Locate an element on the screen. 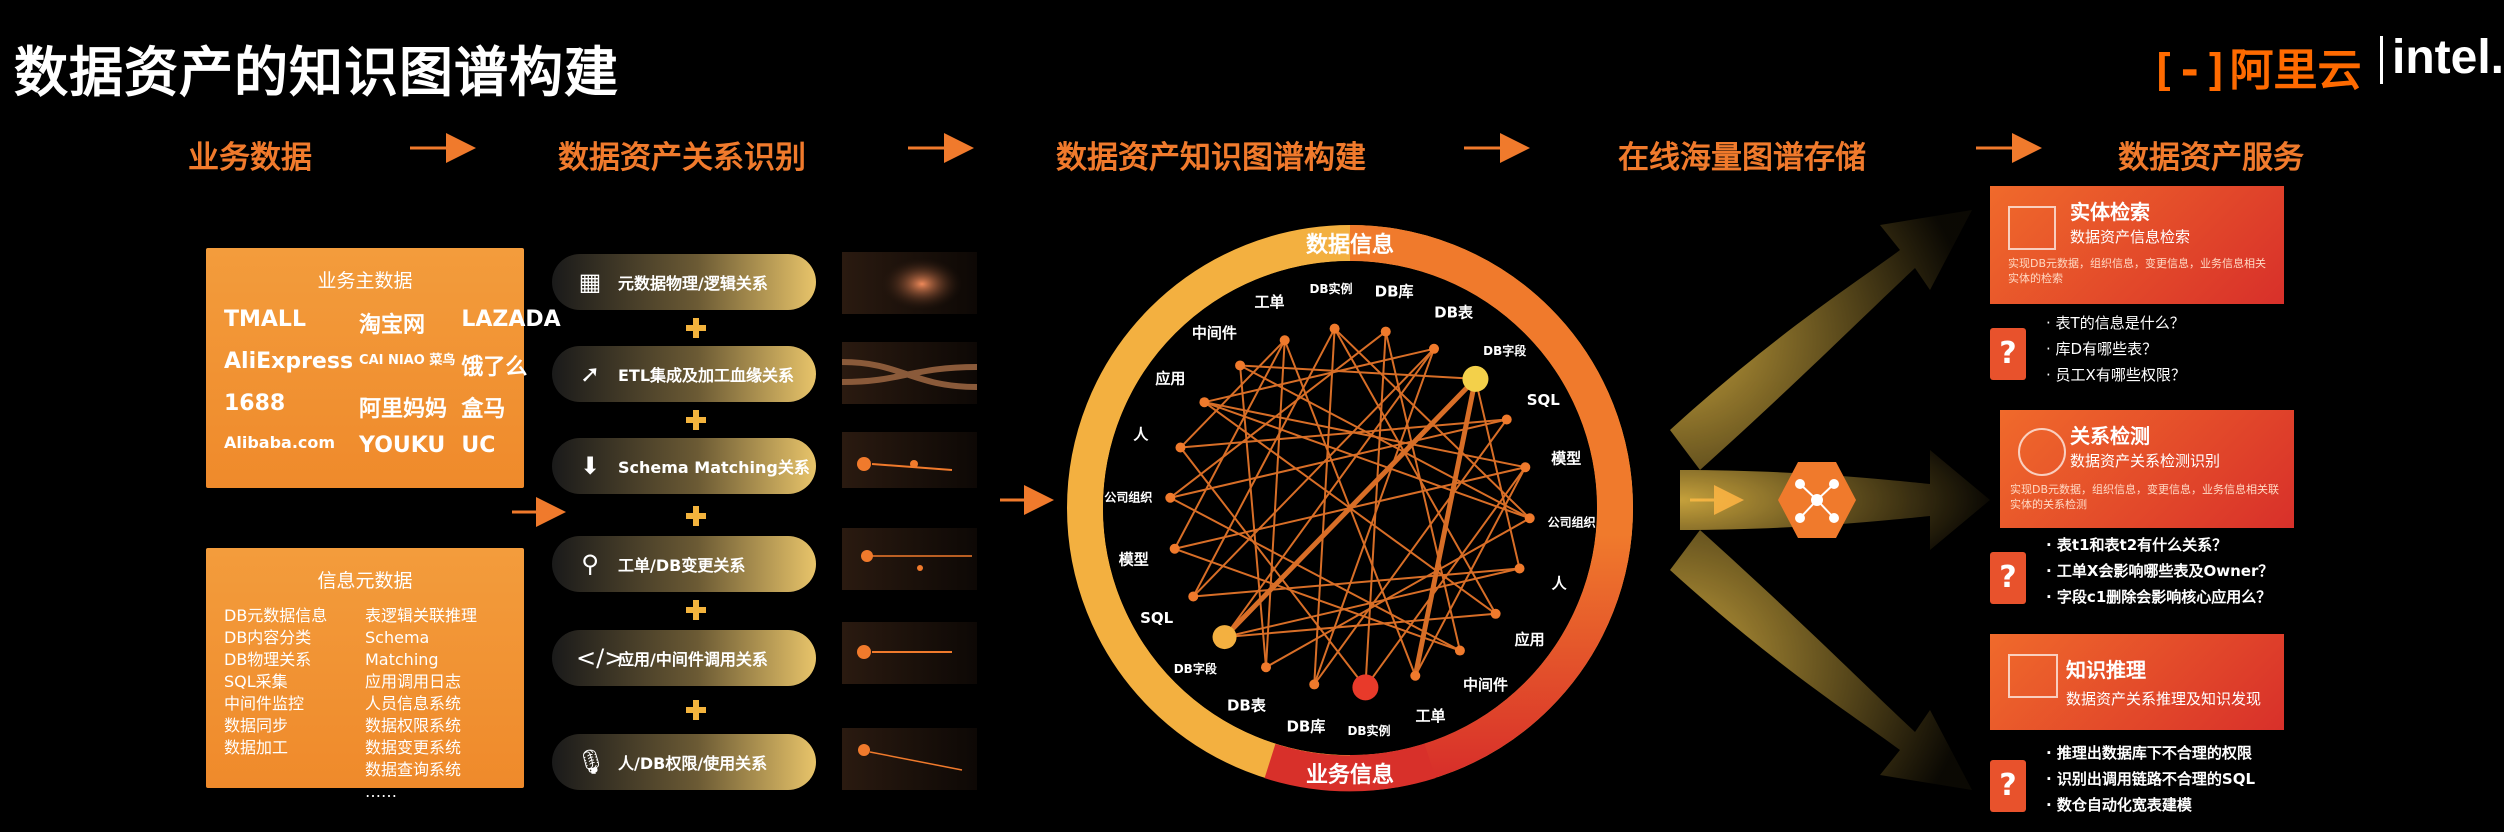 The image size is (2504, 832). mic-icon: 🎙 is located at coordinates (591, 762).